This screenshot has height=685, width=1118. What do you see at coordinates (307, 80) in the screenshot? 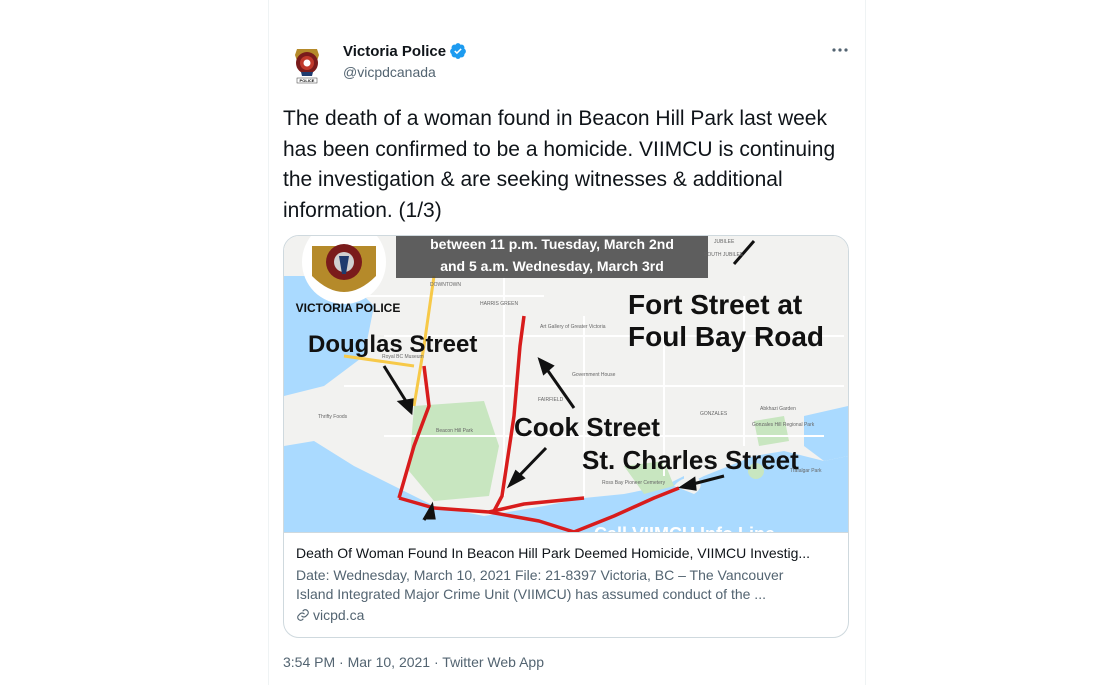
I see `svg-text: POLICE` at bounding box center [307, 80].